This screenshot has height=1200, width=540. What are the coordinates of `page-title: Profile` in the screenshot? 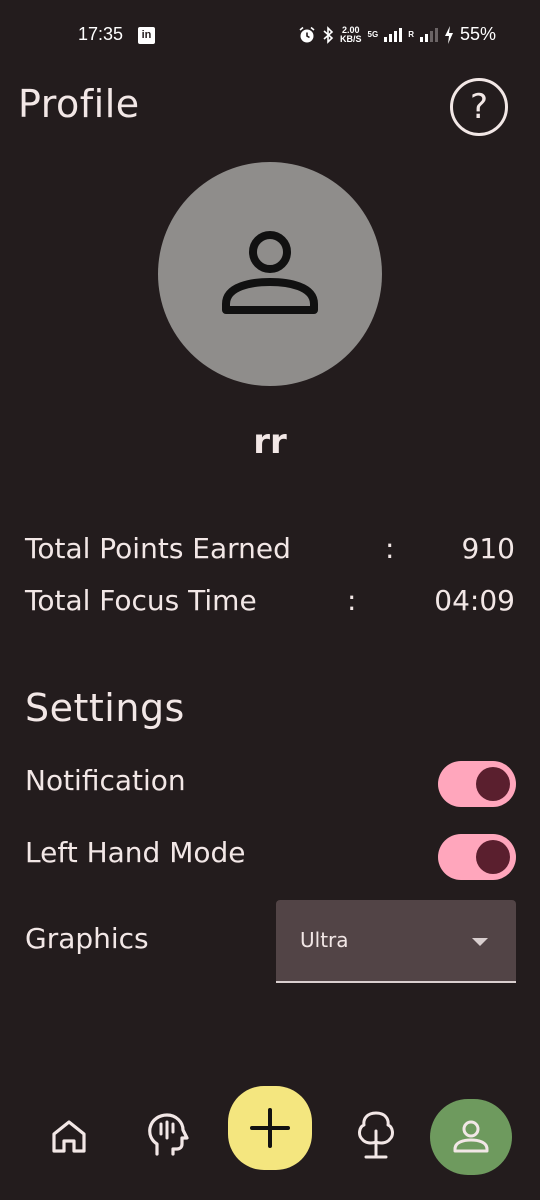 It's located at (79, 104).